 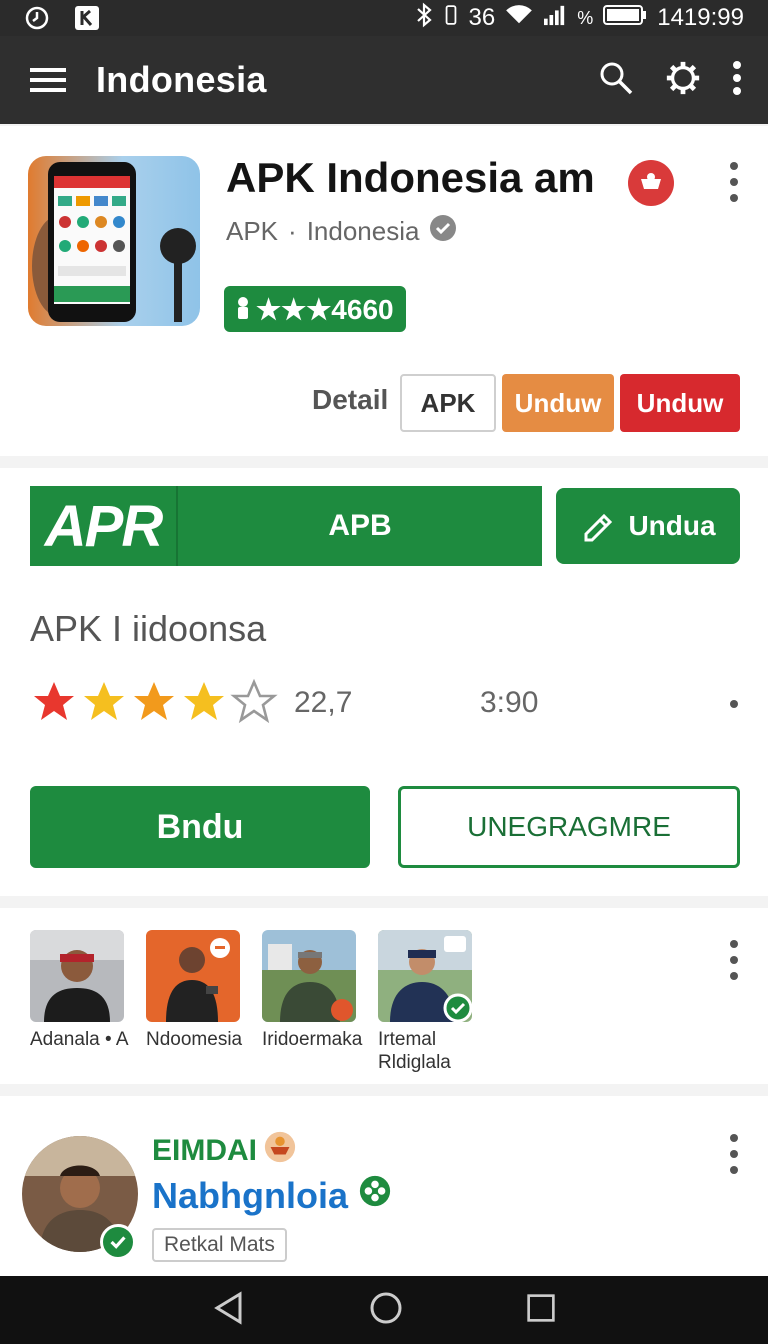 I want to click on alarm-icon, so click(x=37, y=18).